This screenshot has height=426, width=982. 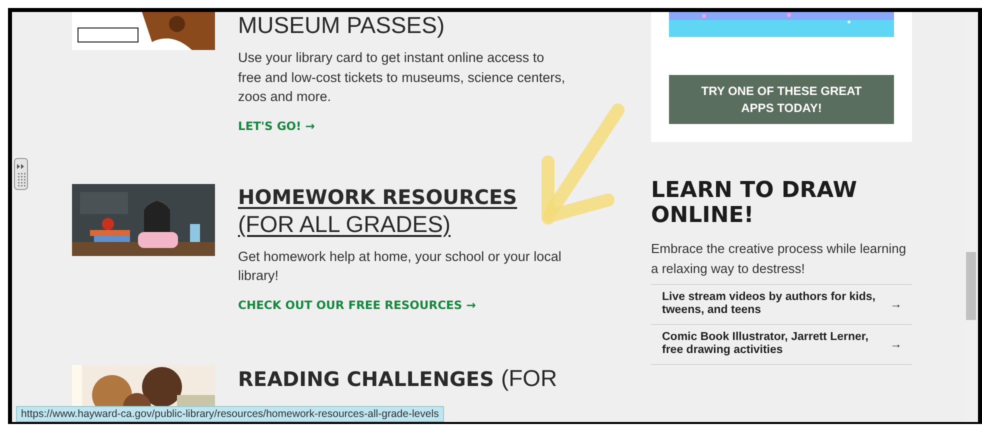 What do you see at coordinates (781, 99) in the screenshot?
I see `apps-button: TRY ONE OF THESE GREAT APPS TODAY!` at bounding box center [781, 99].